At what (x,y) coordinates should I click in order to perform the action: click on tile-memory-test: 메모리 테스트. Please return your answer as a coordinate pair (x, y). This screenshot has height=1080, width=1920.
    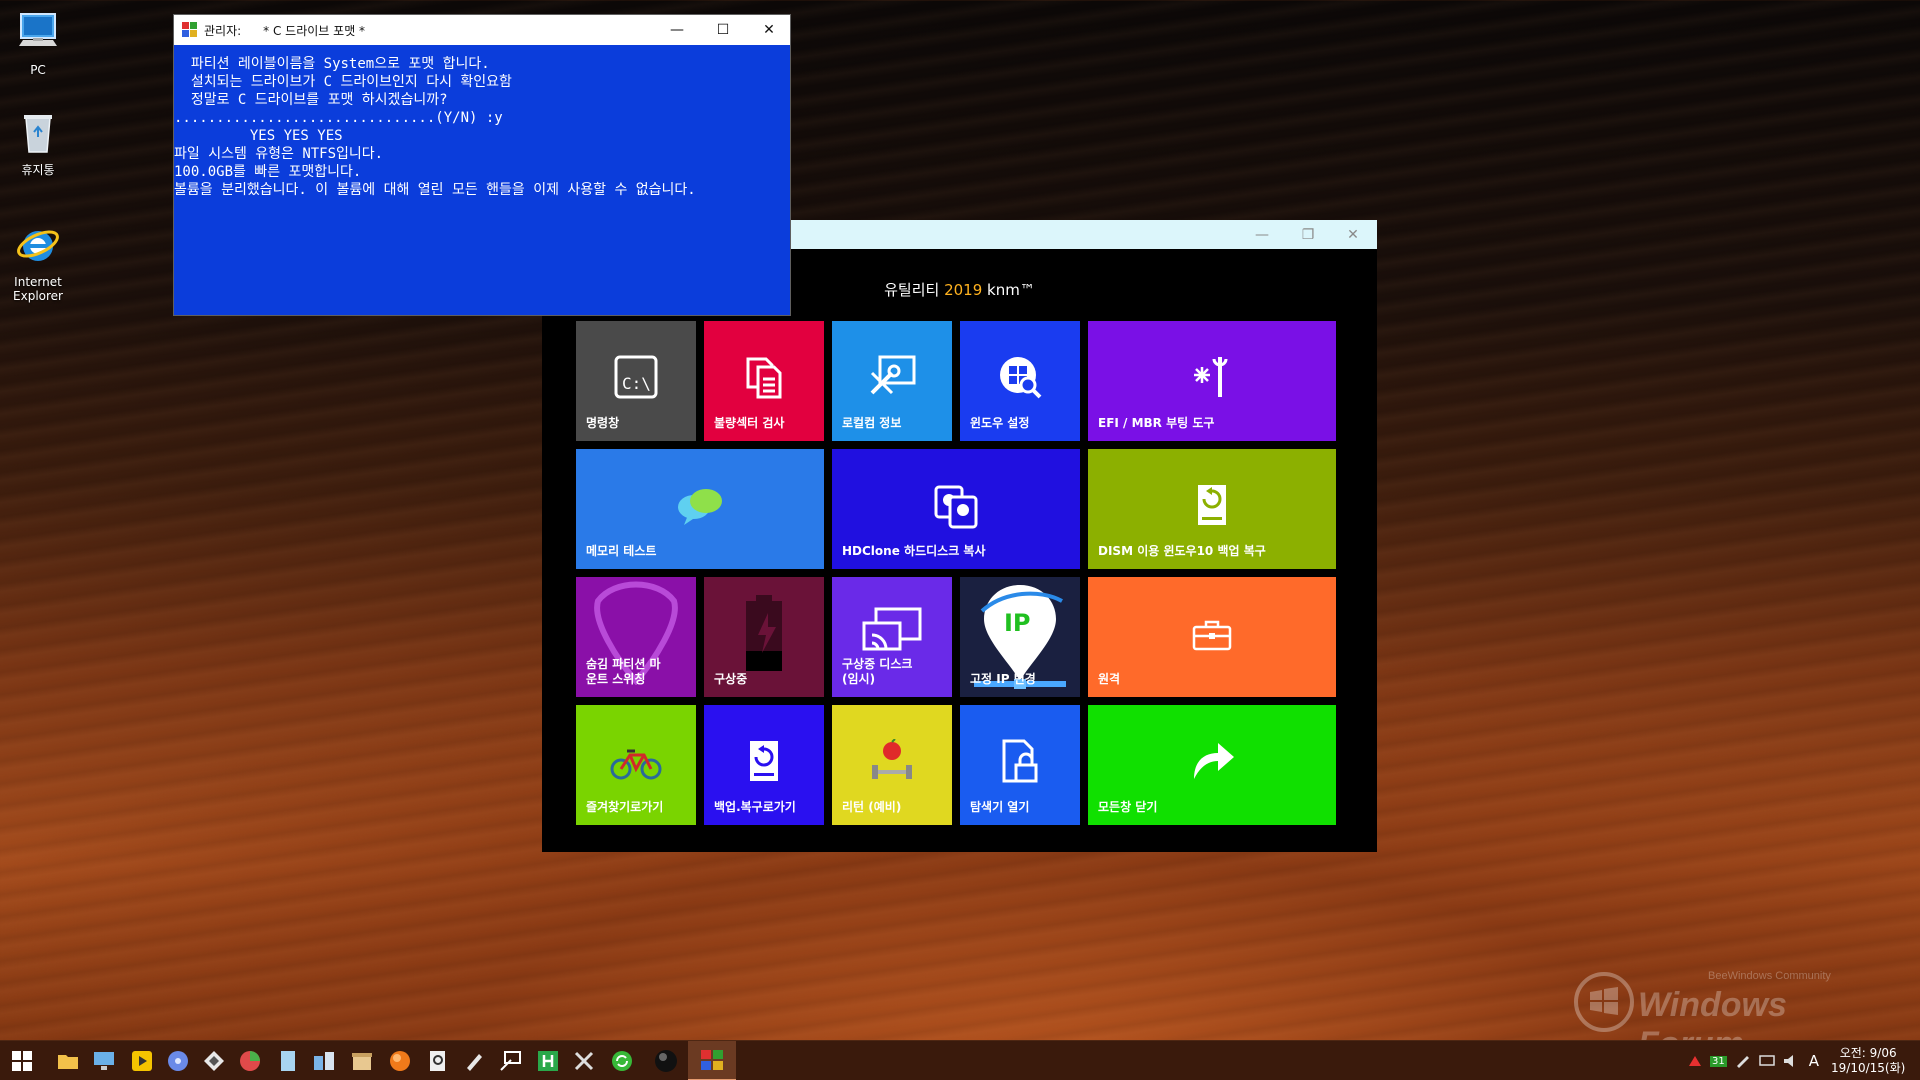
    Looking at the image, I should click on (700, 509).